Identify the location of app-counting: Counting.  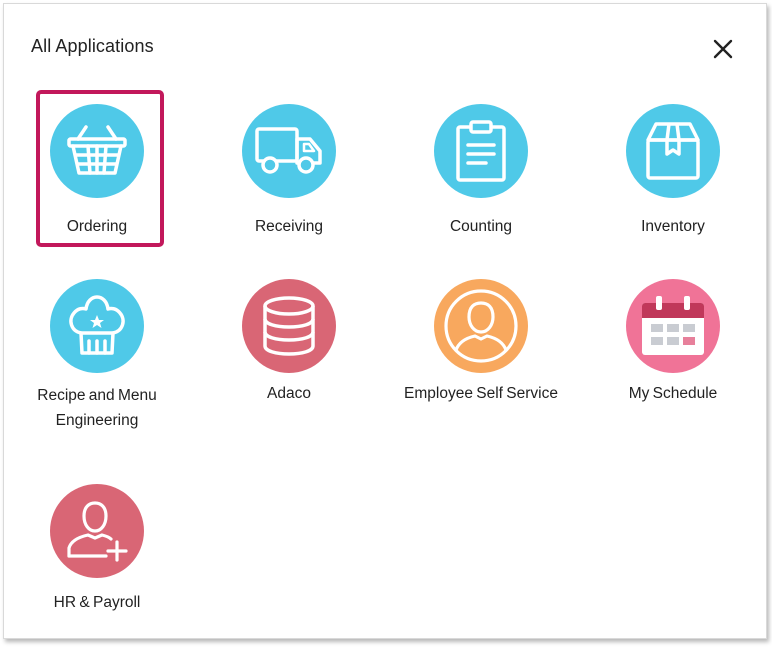
(481, 171).